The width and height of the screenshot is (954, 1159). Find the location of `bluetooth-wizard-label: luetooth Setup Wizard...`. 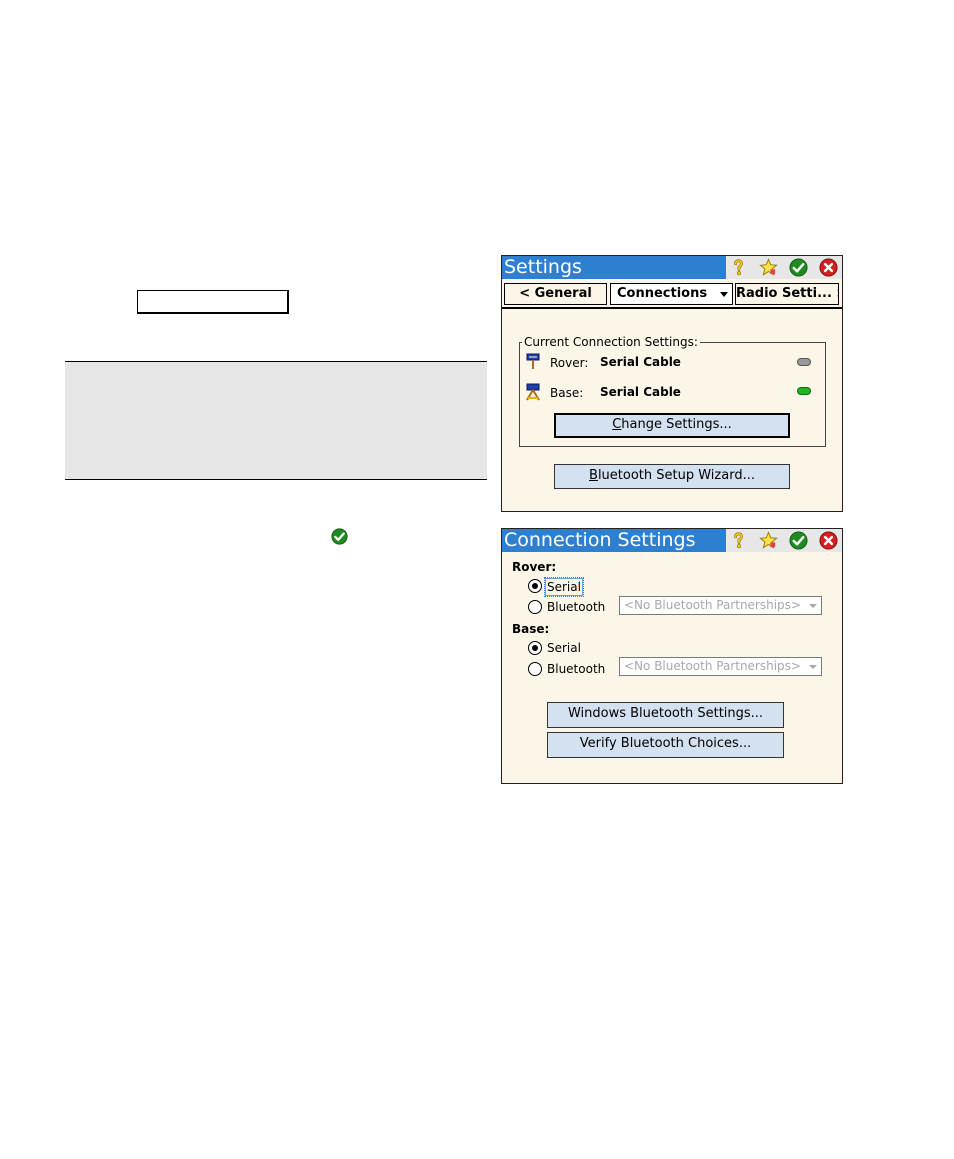

bluetooth-wizard-label: luetooth Setup Wizard... is located at coordinates (676, 475).